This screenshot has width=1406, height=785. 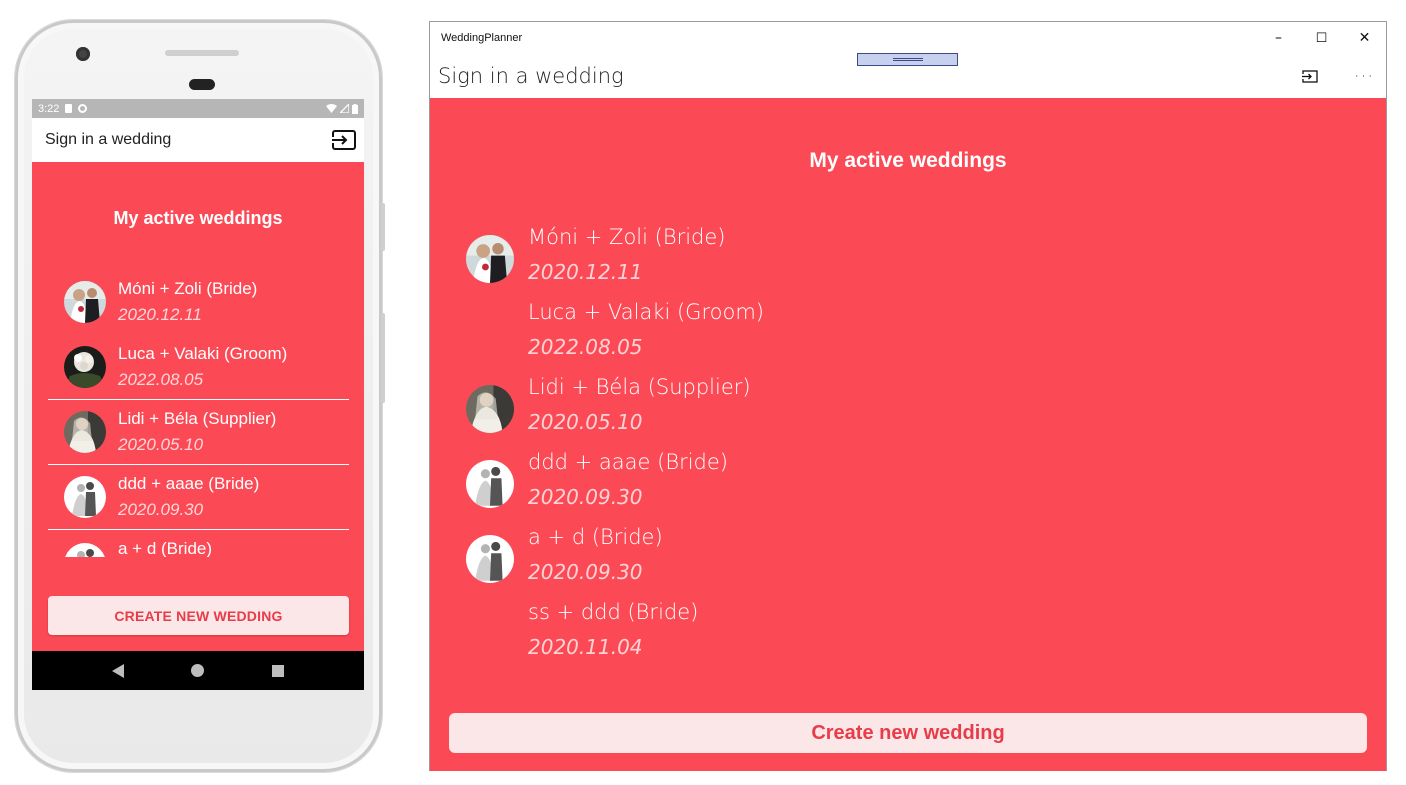 What do you see at coordinates (331, 108) in the screenshot?
I see `wifi-icon` at bounding box center [331, 108].